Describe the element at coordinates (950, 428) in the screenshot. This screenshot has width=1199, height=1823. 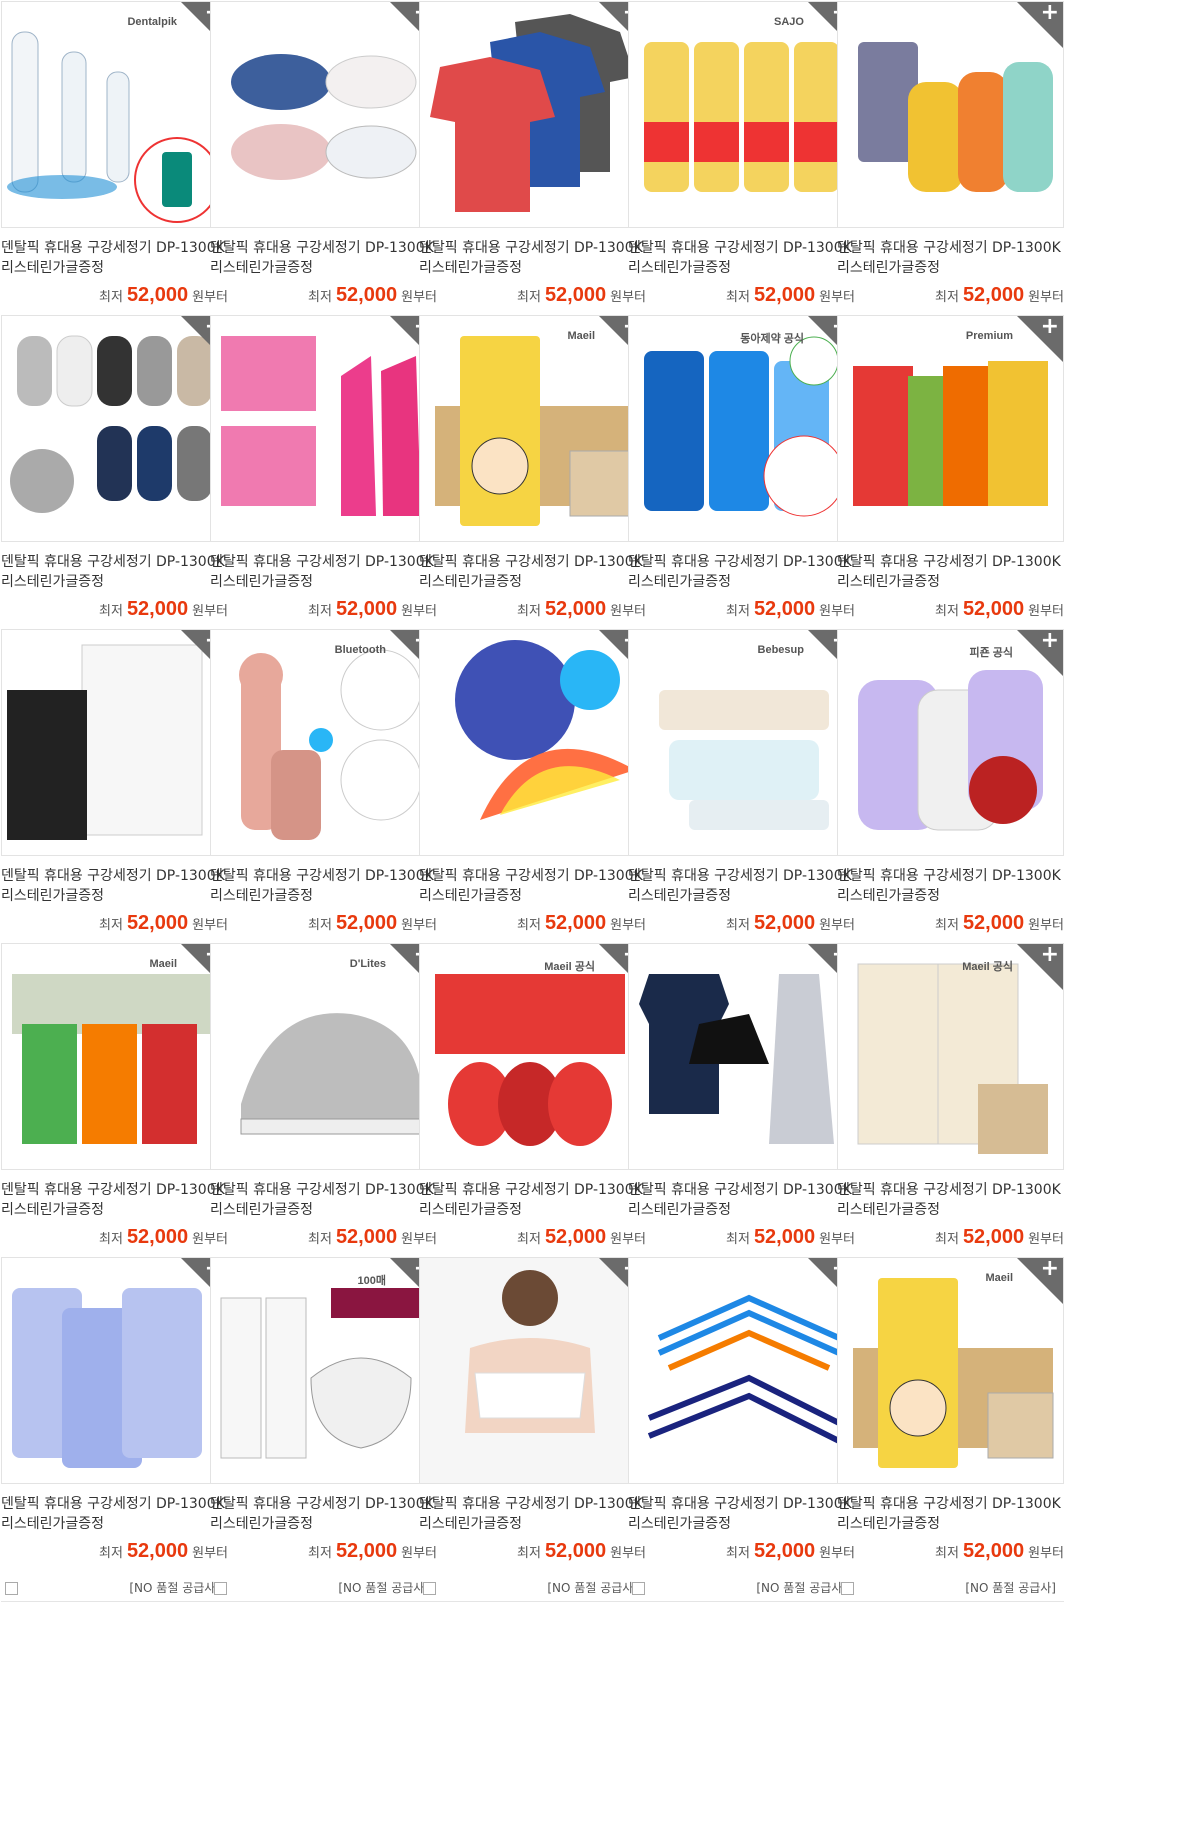
I see `product-thumbnail: Premium +` at that location.